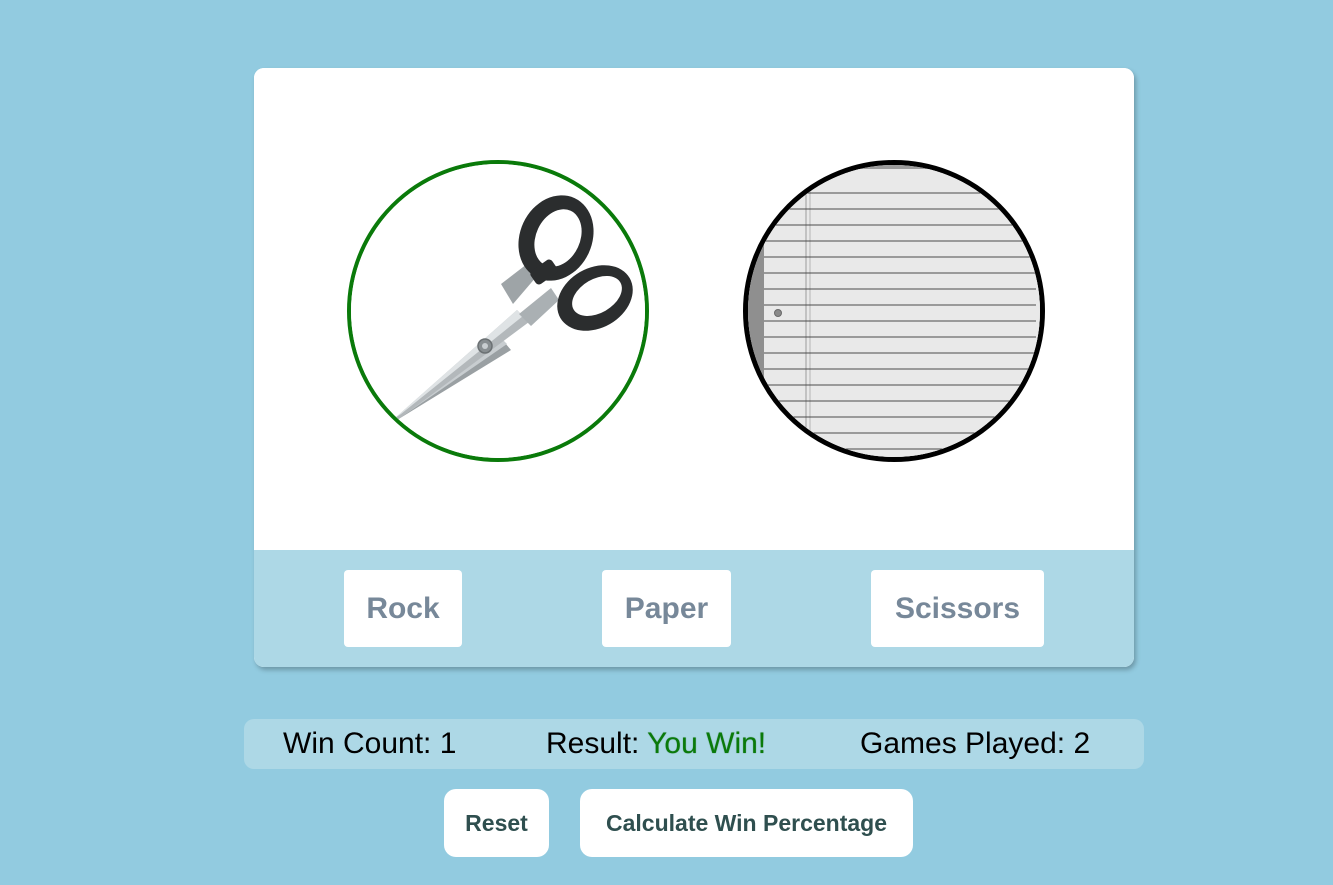 This screenshot has width=1333, height=885. I want to click on calculate-win-percentage-button: Calculate Win Percentage, so click(746, 823).